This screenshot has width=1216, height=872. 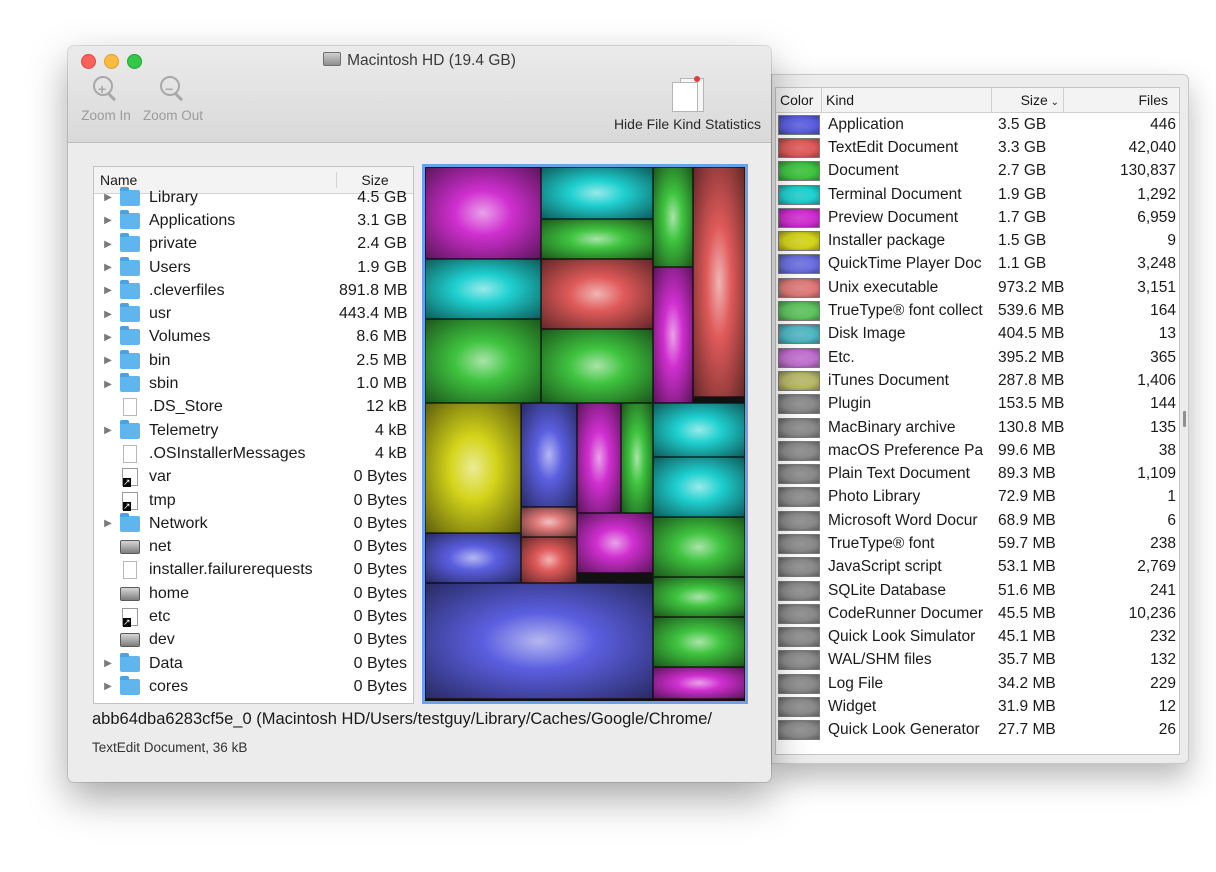 I want to click on kind-row: Microsoft Word Docur 68.9 MB 6, so click(x=977, y=520).